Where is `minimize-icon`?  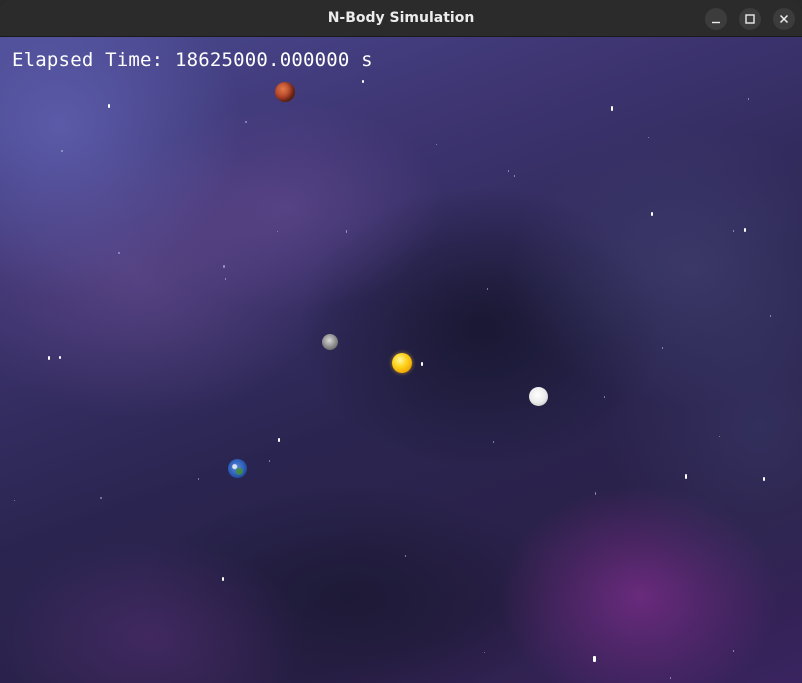
minimize-icon is located at coordinates (716, 22).